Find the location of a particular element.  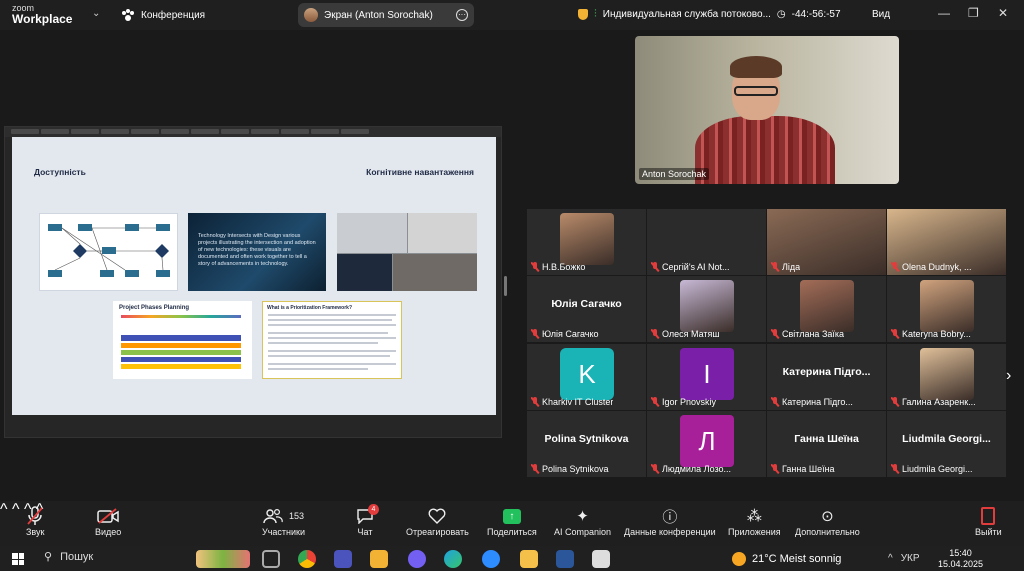

participant-name: Ганна Шеїна is located at coordinates (808, 469).